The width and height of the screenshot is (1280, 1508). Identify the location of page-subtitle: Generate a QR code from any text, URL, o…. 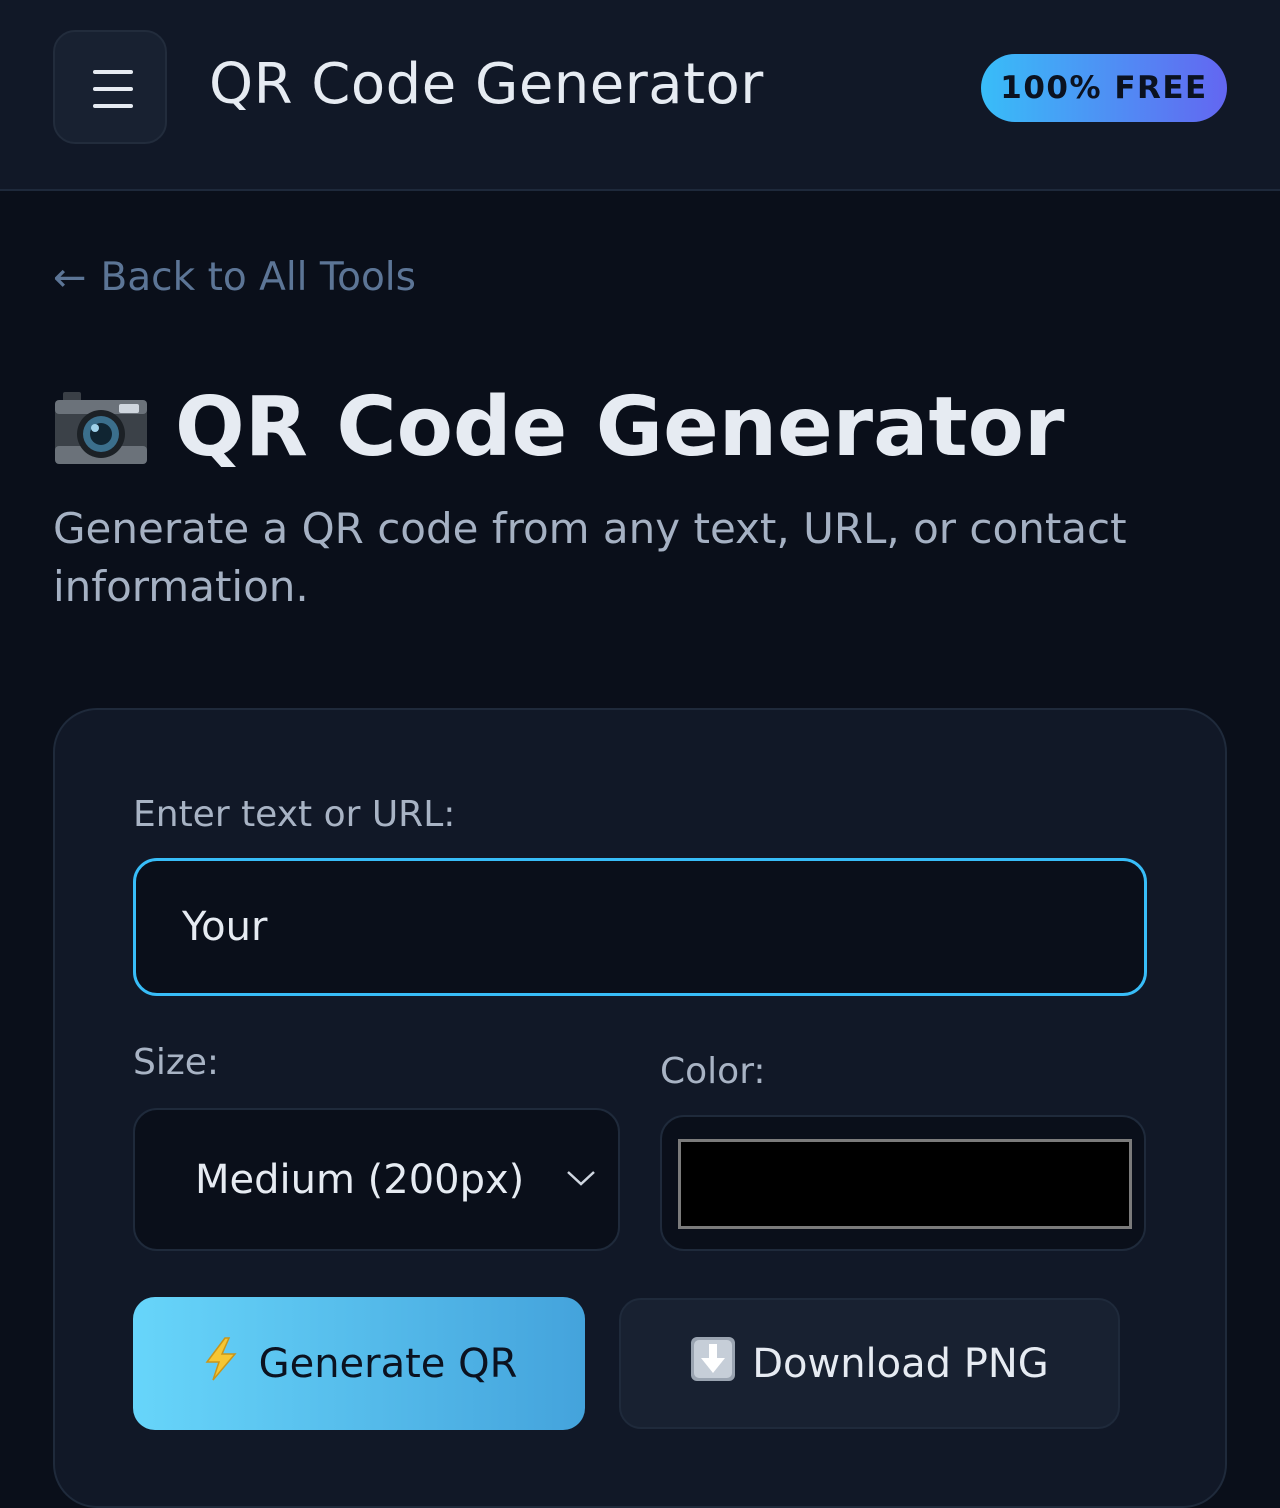
(590, 557).